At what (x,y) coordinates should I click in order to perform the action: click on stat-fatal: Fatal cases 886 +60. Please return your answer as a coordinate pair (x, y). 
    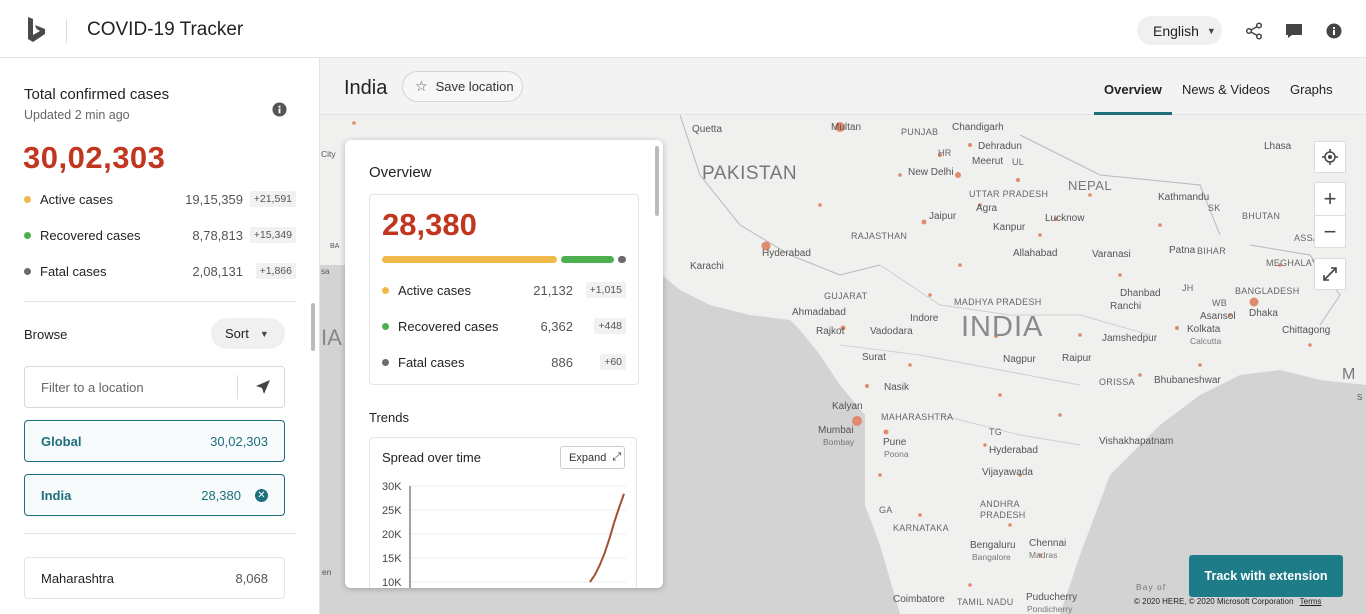
    Looking at the image, I should click on (504, 363).